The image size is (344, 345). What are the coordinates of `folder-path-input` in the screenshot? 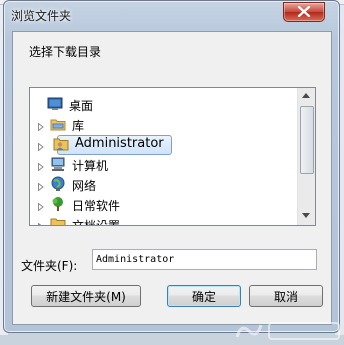 It's located at (204, 259).